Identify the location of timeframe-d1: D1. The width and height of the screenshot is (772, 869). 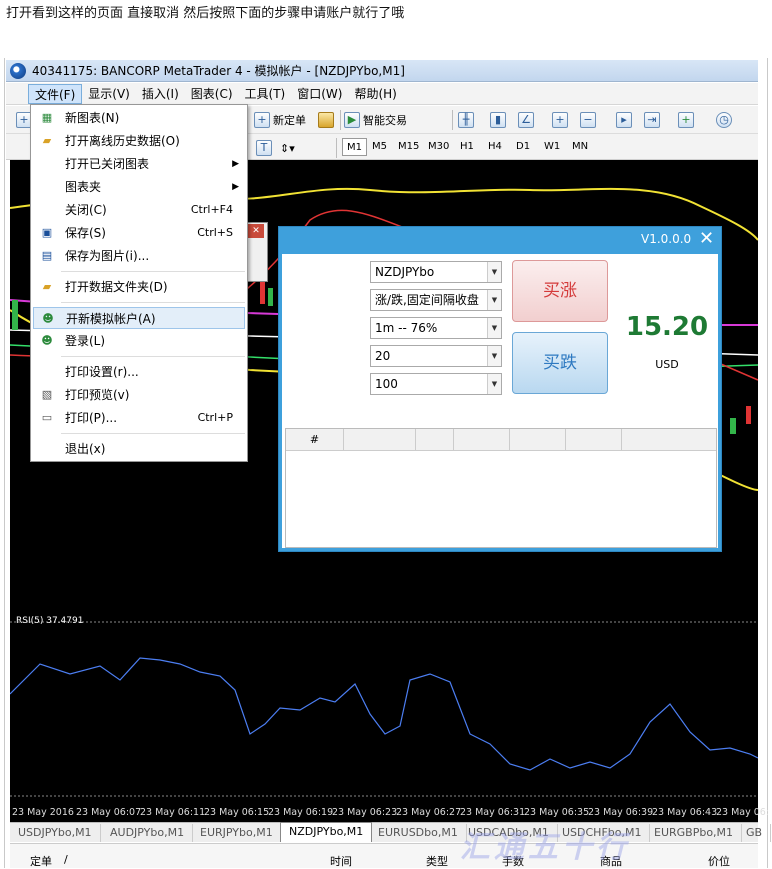
(523, 147).